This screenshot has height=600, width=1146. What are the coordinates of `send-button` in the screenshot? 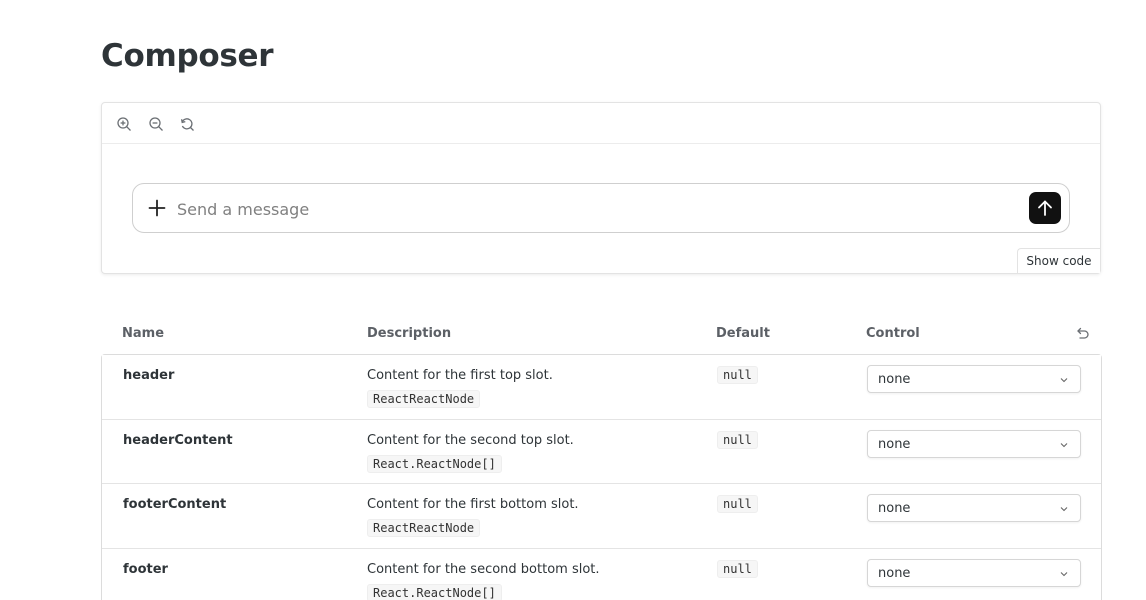 It's located at (1045, 208).